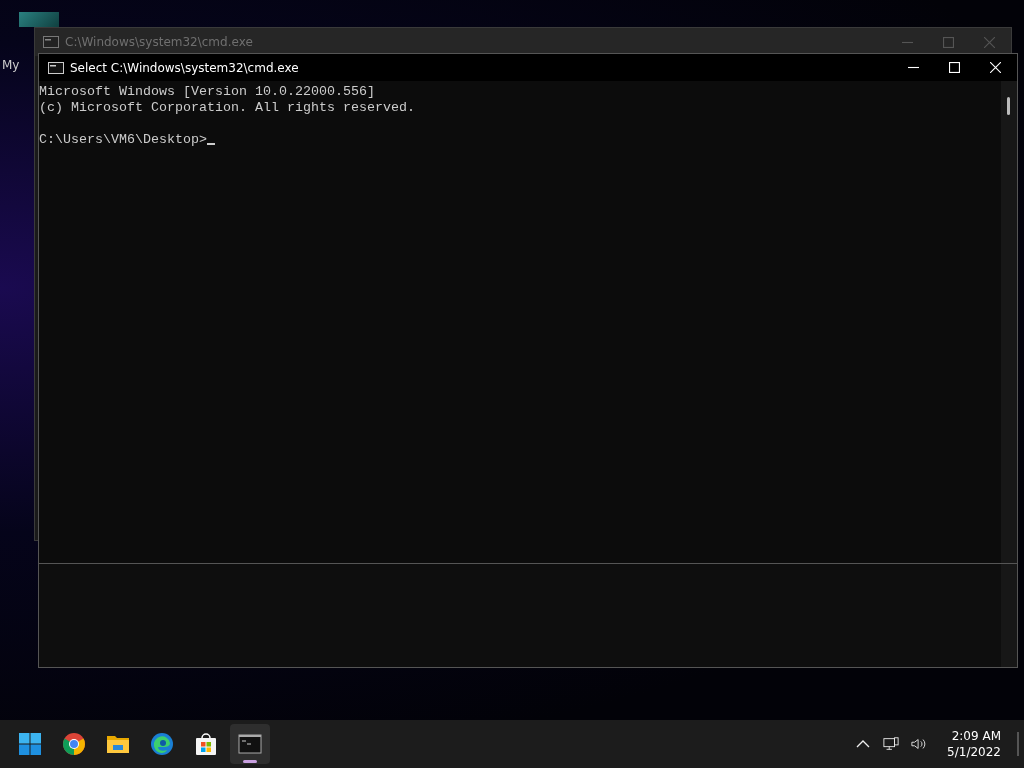  I want to click on shopping-bag-icon, so click(206, 744).